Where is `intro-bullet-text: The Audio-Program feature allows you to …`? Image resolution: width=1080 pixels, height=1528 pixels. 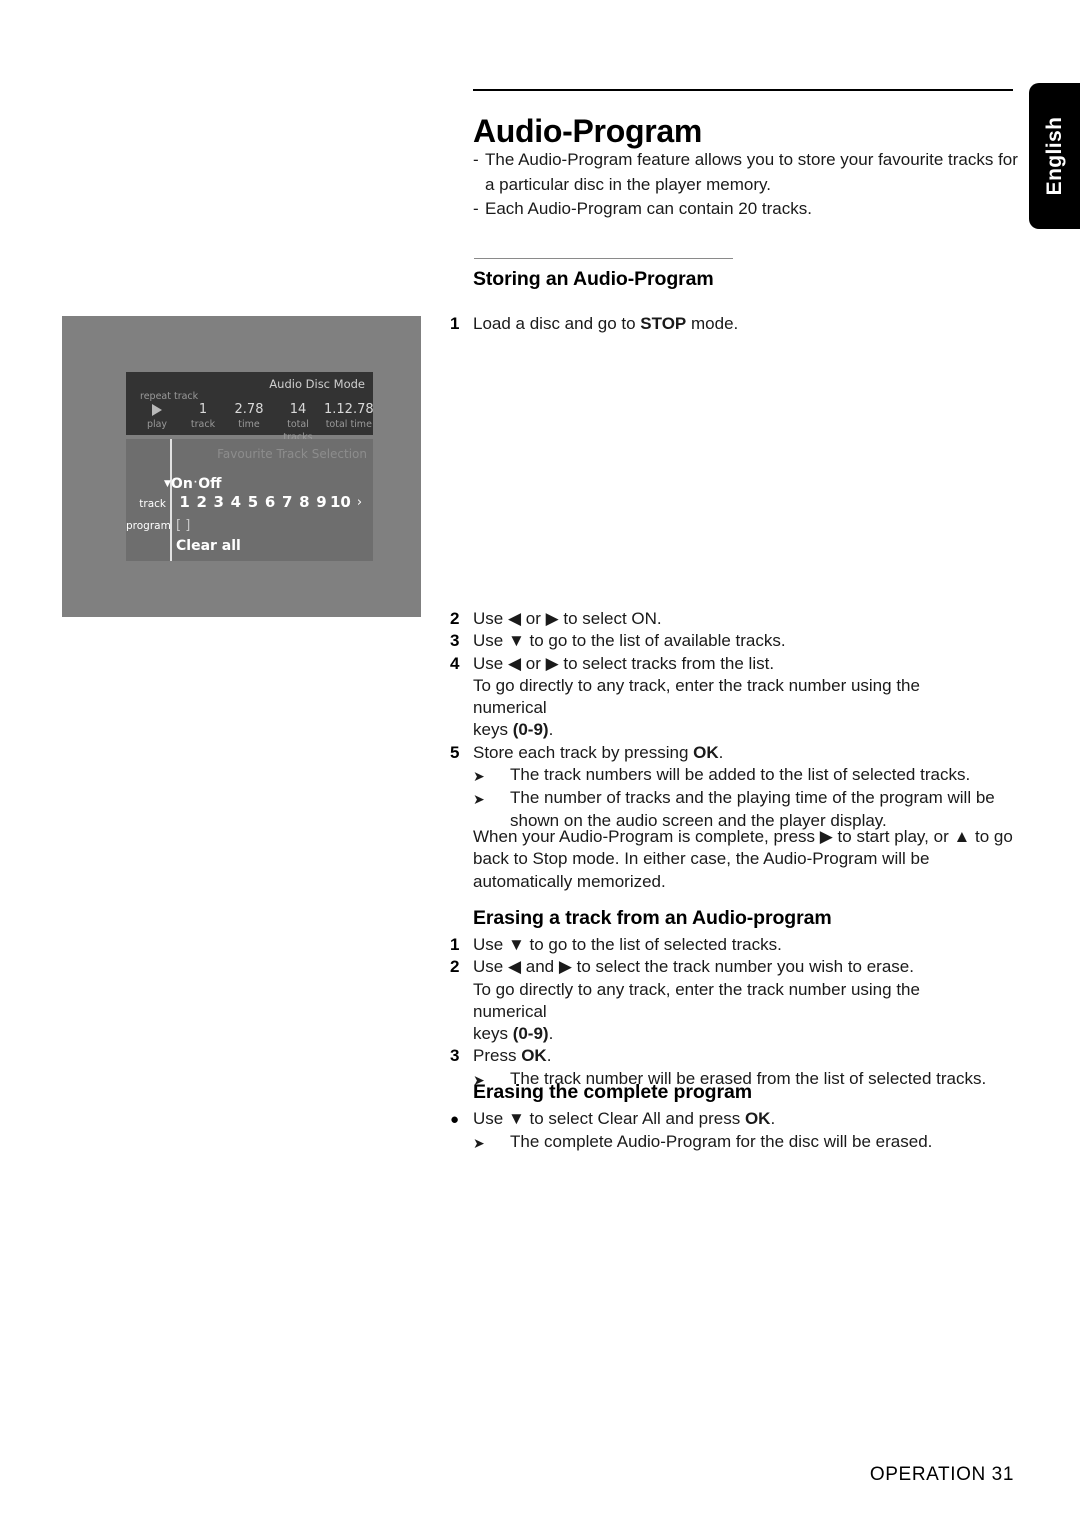 intro-bullet-text: The Audio-Program feature allows you to … is located at coordinates (751, 172).